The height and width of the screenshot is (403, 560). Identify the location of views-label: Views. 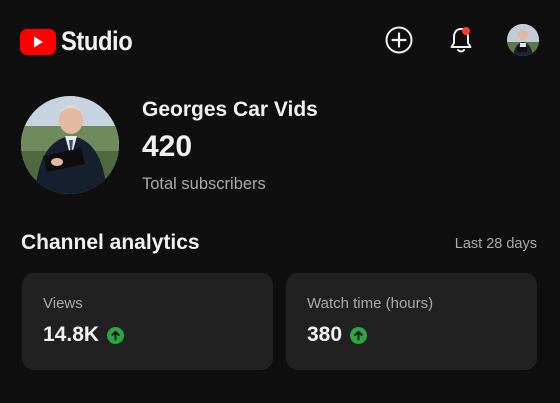
(63, 303).